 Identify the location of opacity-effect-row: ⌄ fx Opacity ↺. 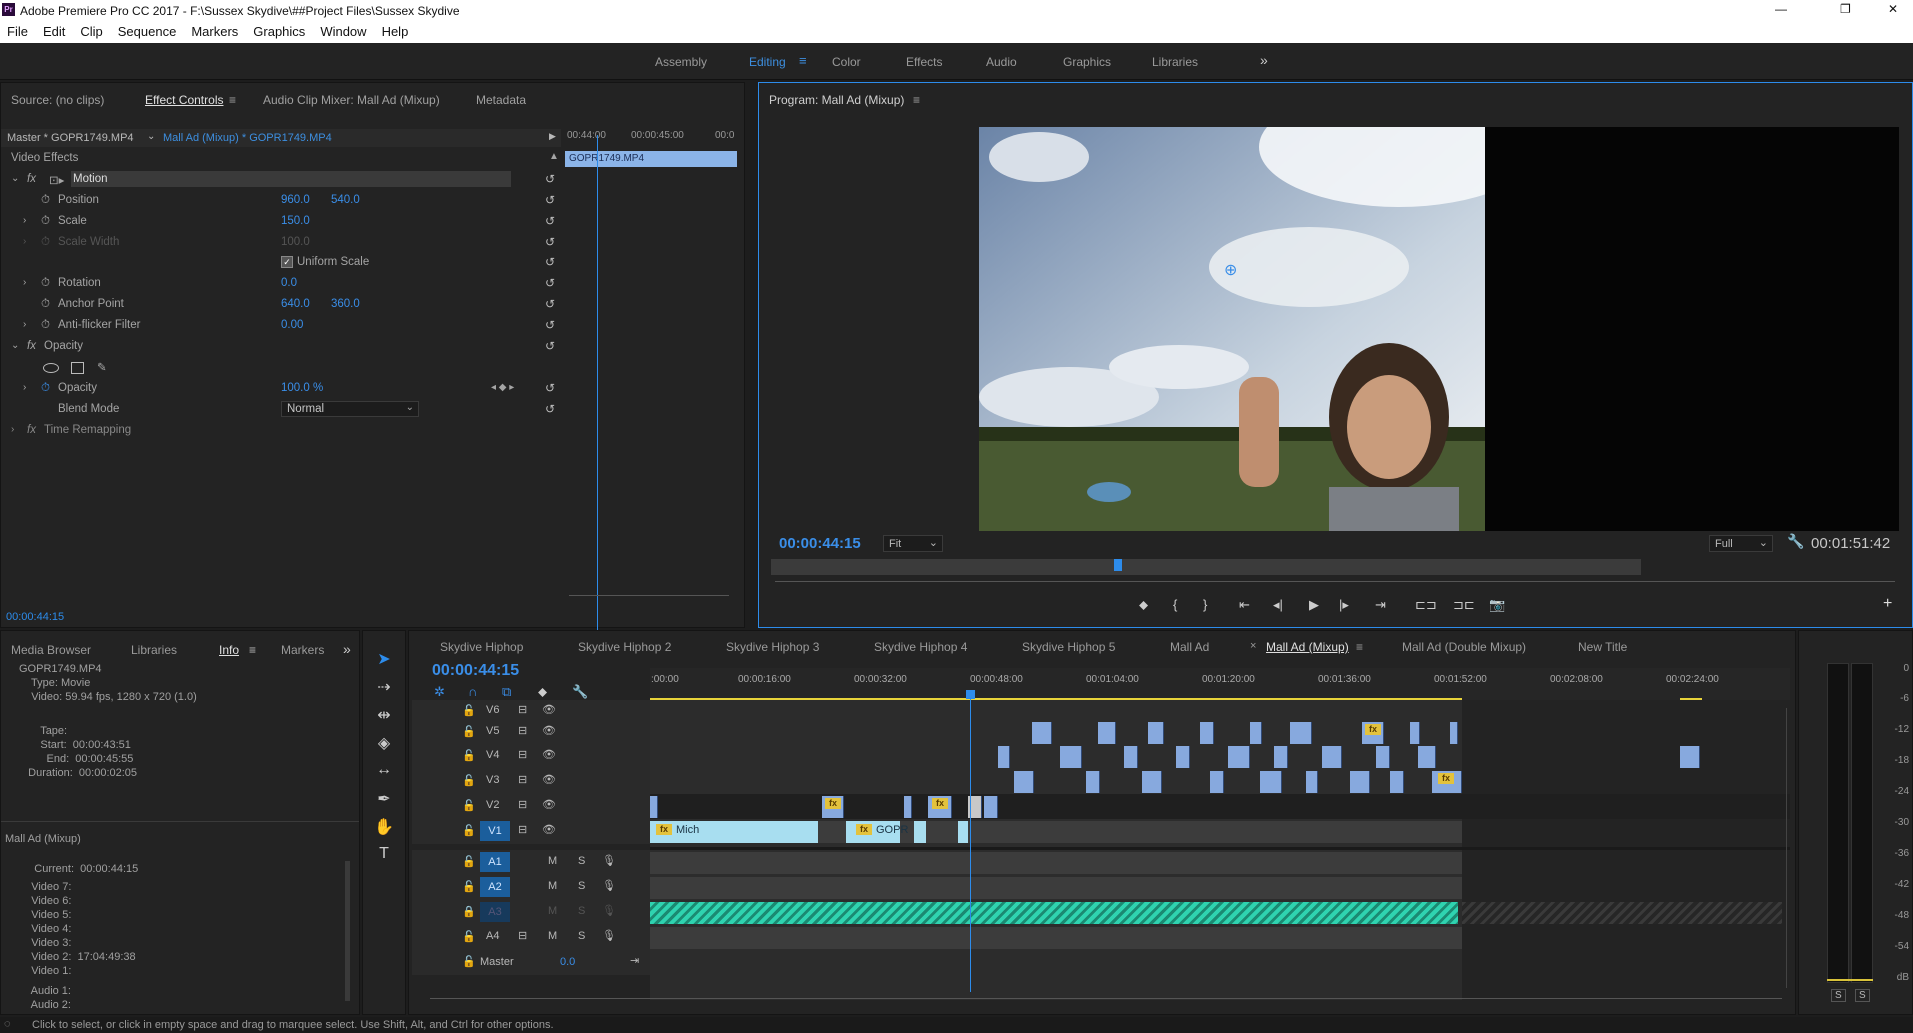
(281, 346).